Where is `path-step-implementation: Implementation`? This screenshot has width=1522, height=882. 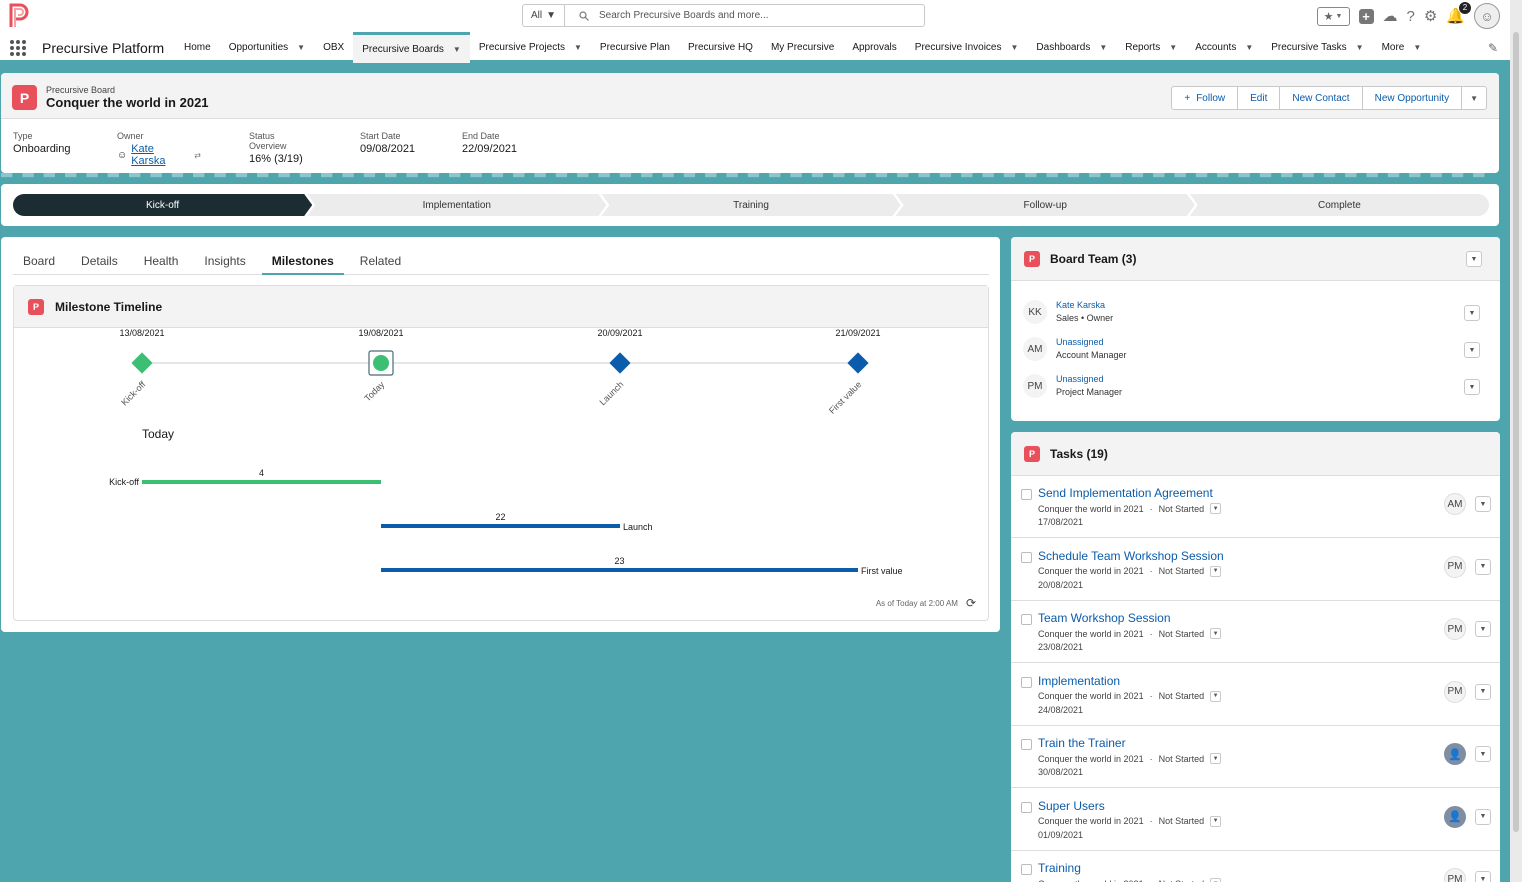 path-step-implementation: Implementation is located at coordinates (456, 205).